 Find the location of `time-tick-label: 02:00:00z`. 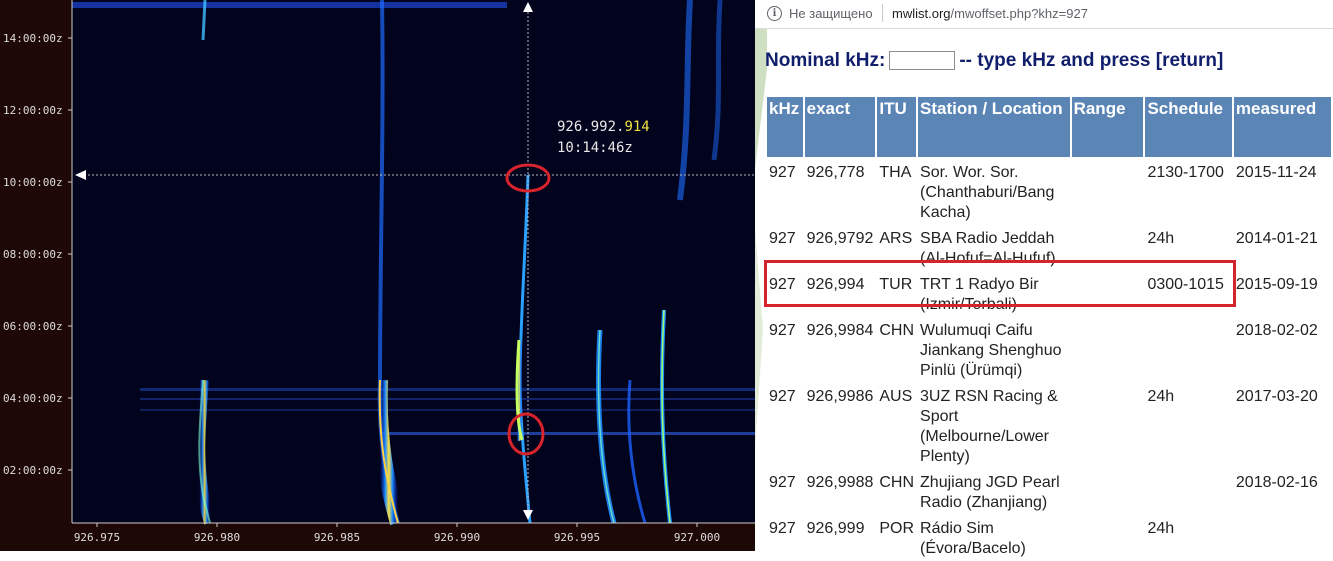

time-tick-label: 02:00:00z is located at coordinates (33, 470).